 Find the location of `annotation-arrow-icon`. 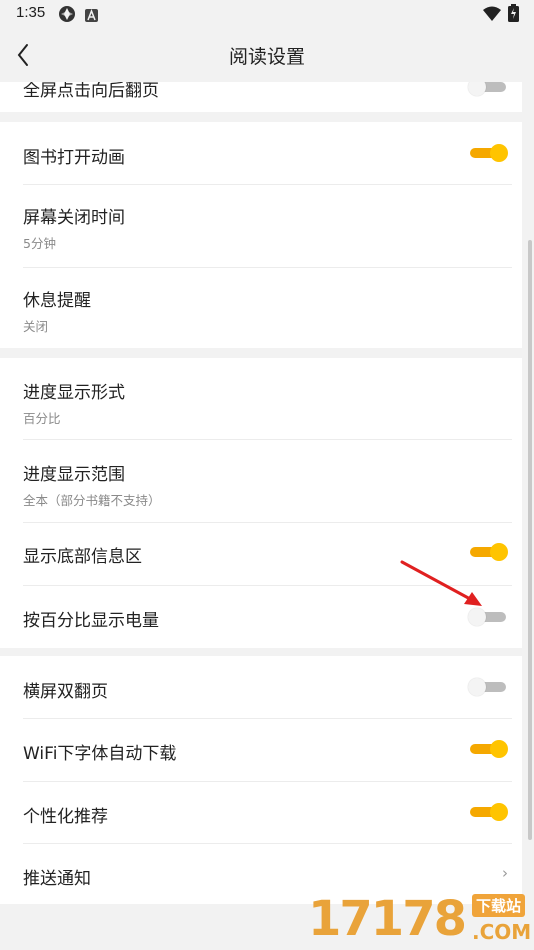

annotation-arrow-icon is located at coordinates (441, 583).